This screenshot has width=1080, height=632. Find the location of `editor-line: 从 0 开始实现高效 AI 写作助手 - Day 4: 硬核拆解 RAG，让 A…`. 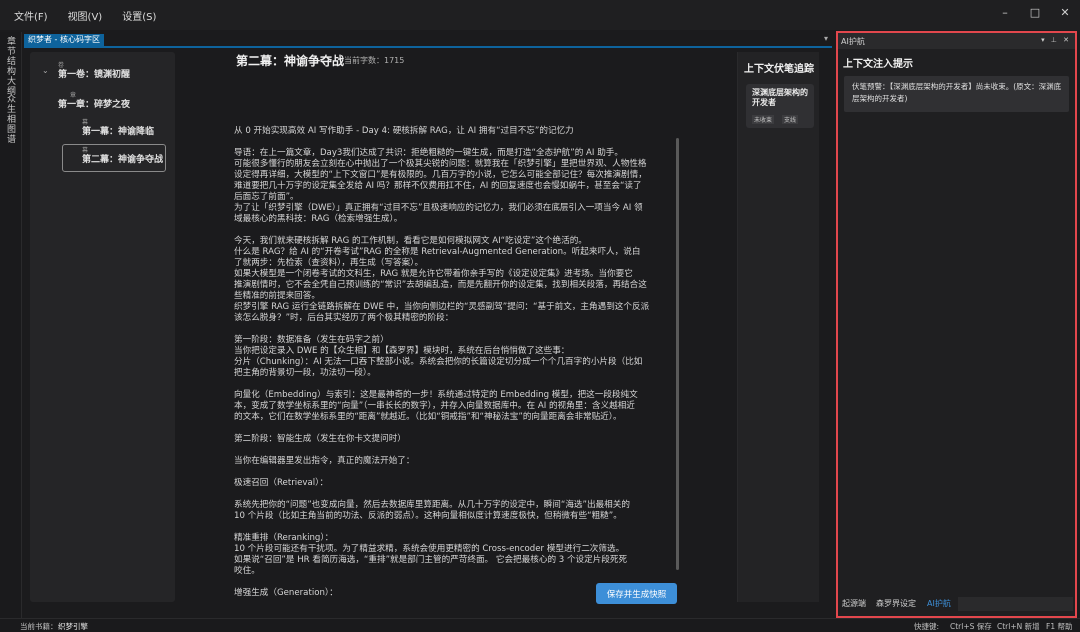

editor-line: 从 0 开始实现高效 AI 写作助手 - Day 4: 硬核拆解 RAG，让 A… is located at coordinates (404, 131).